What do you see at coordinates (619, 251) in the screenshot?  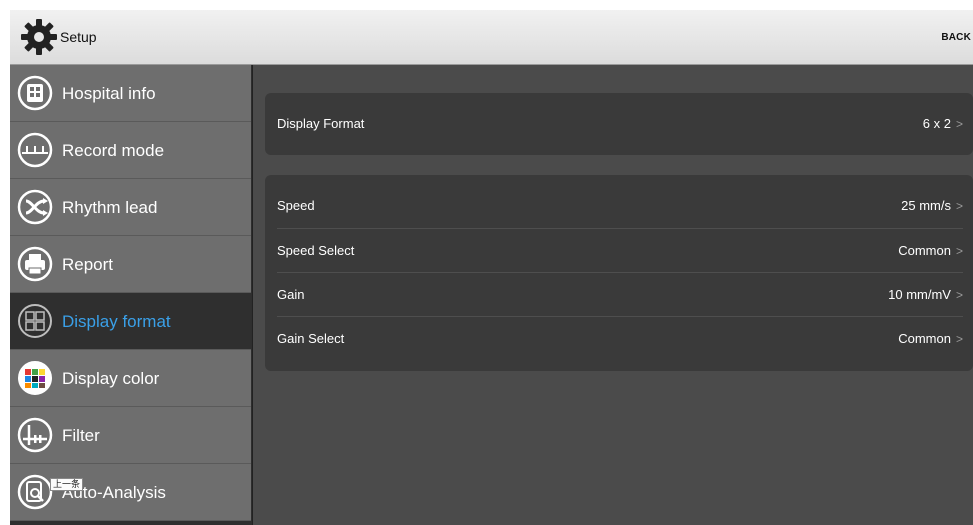 I see `speed-select-row: Speed Select Common >` at bounding box center [619, 251].